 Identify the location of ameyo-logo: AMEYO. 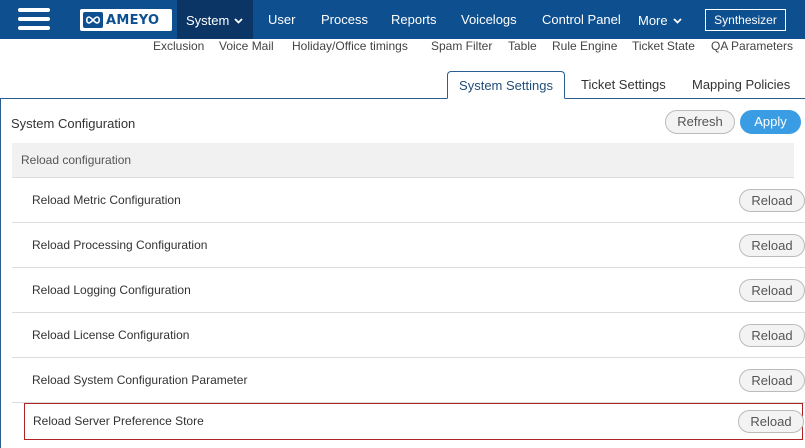
(126, 20).